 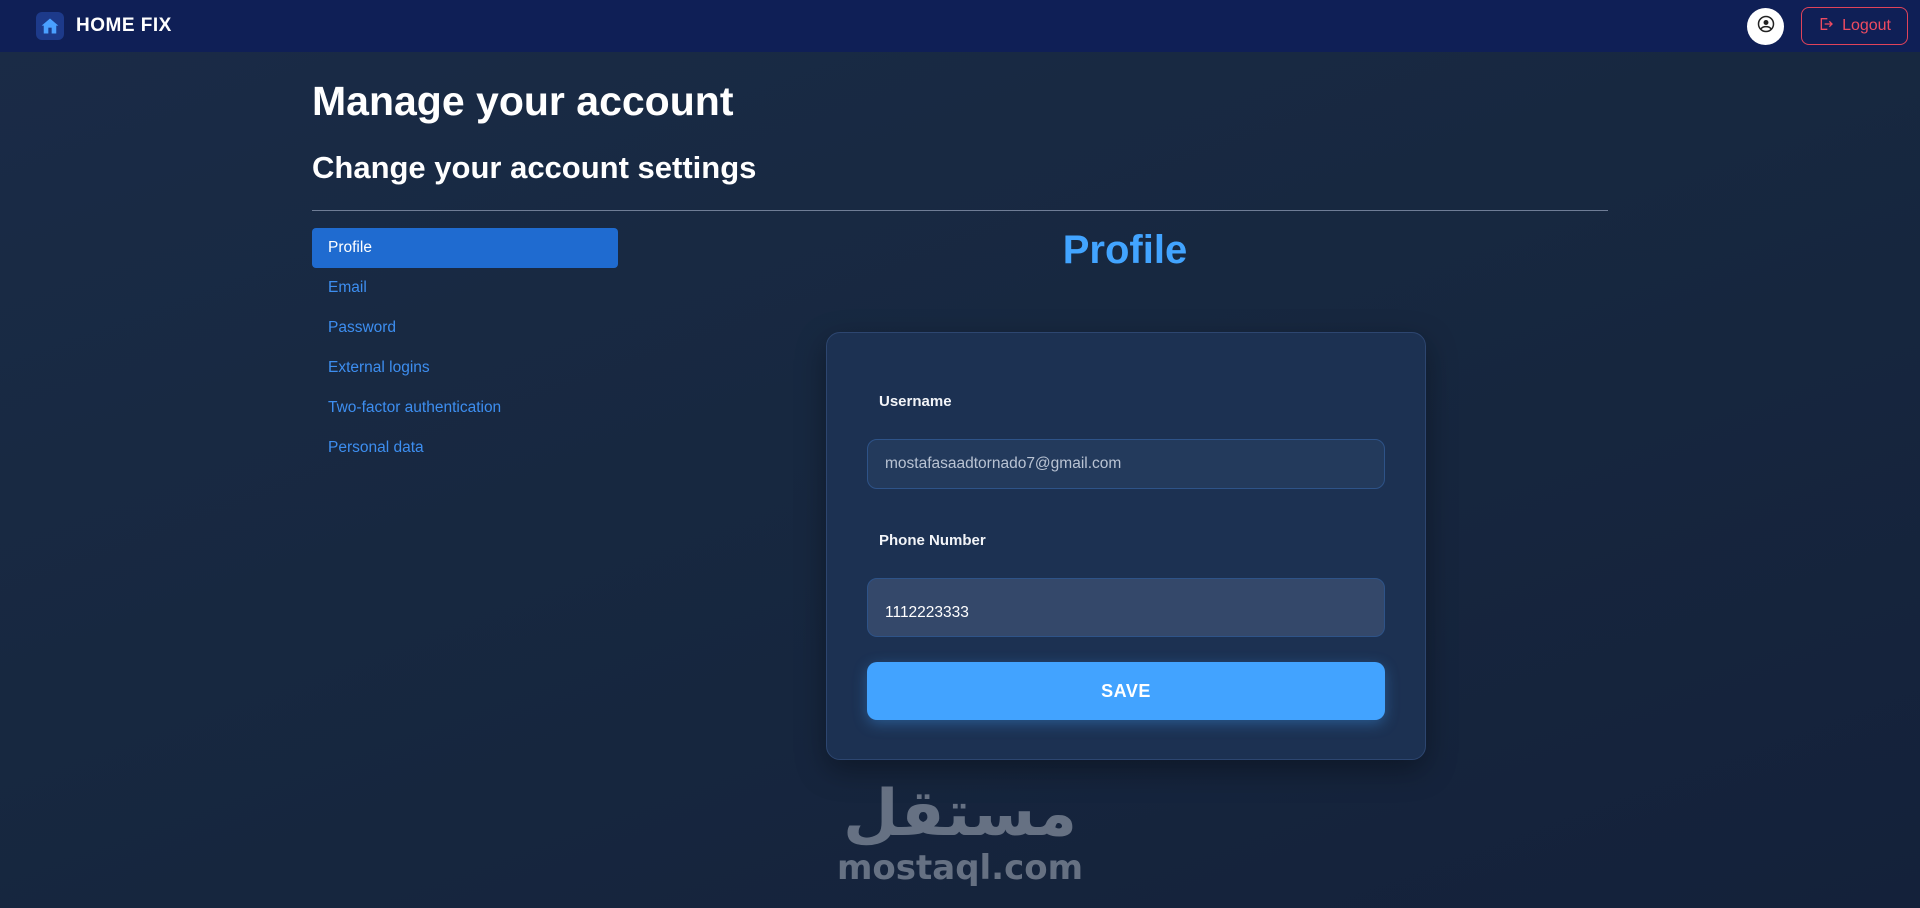 I want to click on user-circle-icon, so click(x=1766, y=26).